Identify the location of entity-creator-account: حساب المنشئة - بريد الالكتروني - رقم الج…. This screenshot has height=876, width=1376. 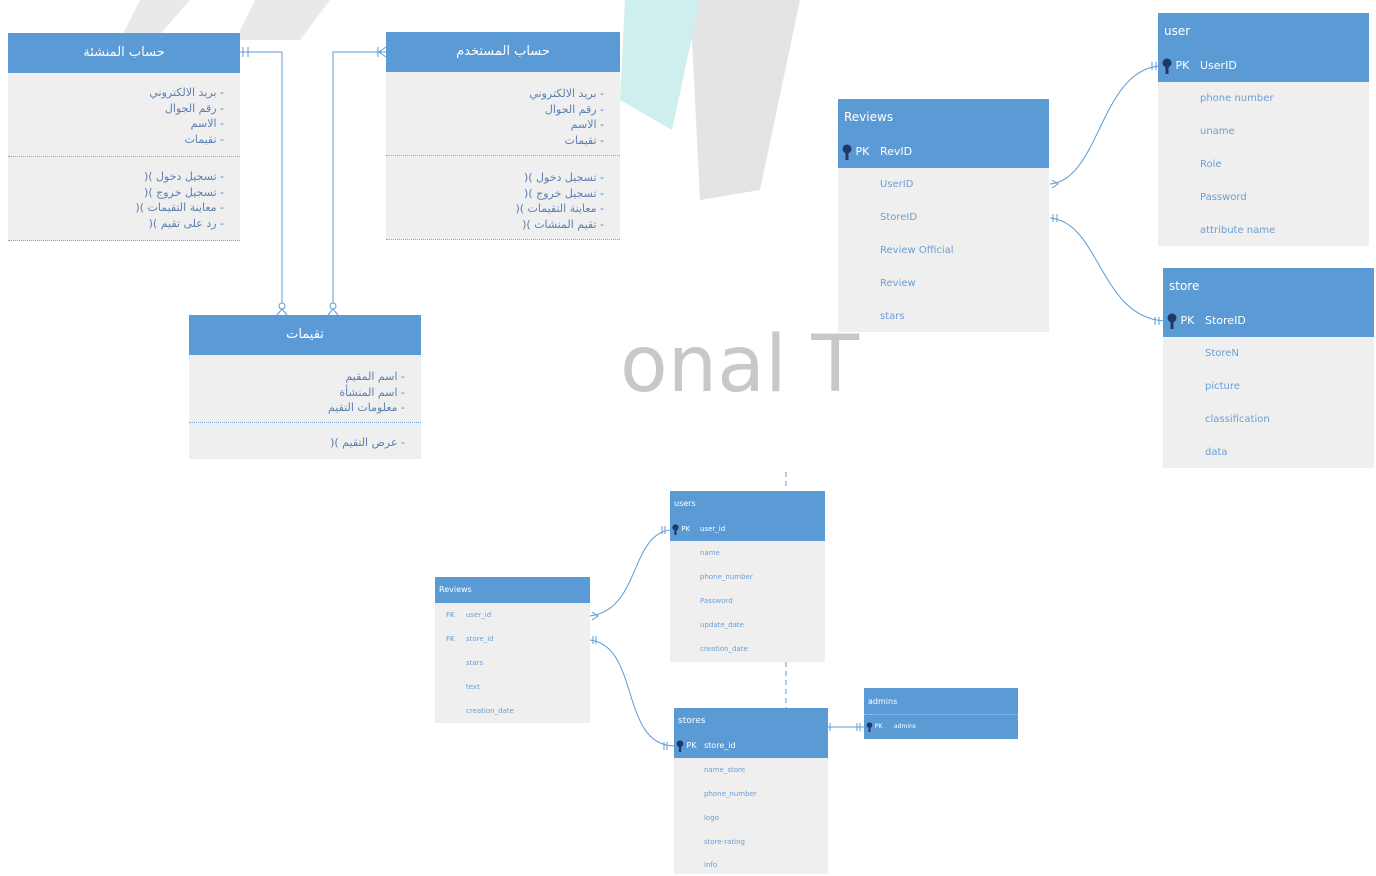
(124, 137).